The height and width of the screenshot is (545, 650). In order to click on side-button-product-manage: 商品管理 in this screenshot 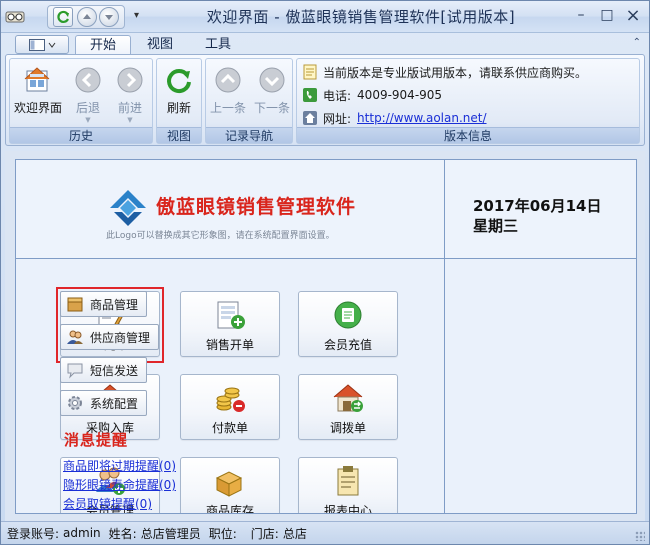, I will do `click(104, 304)`.